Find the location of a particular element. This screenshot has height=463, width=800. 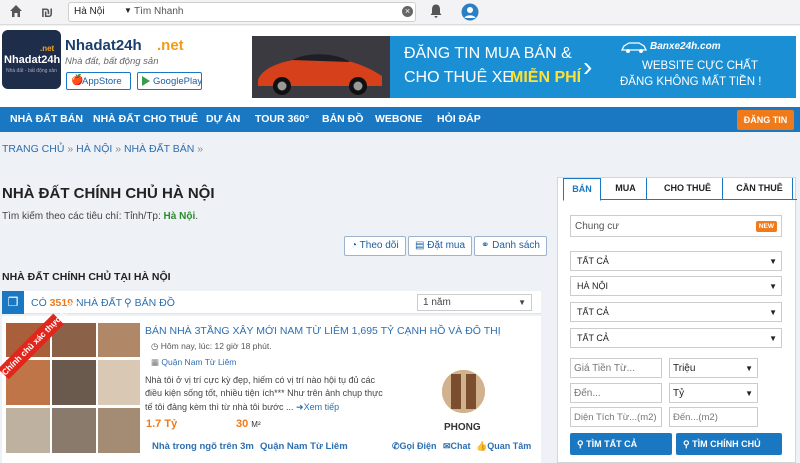

bell-icon is located at coordinates (436, 12).